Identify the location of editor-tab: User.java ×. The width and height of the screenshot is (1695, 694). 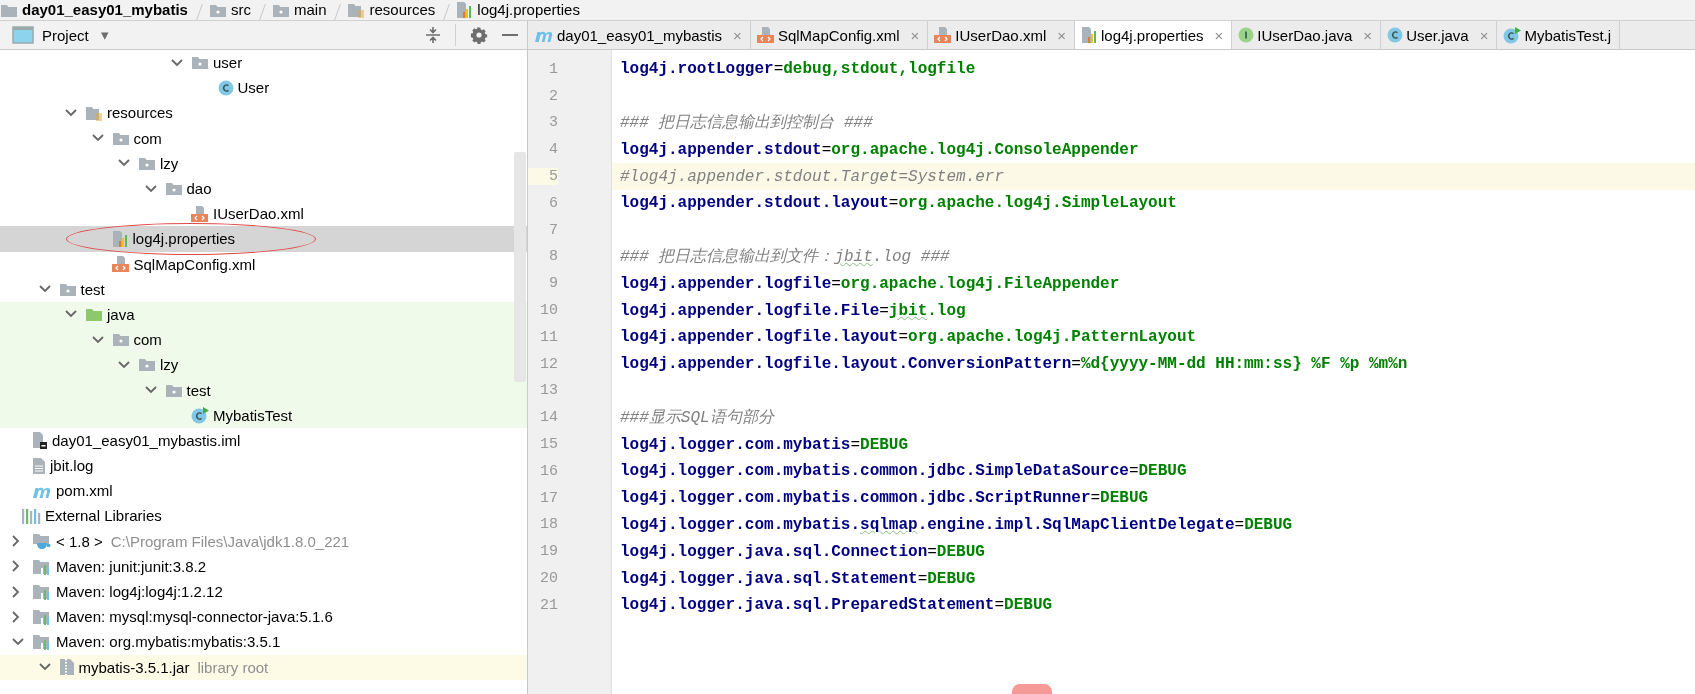
(1439, 35).